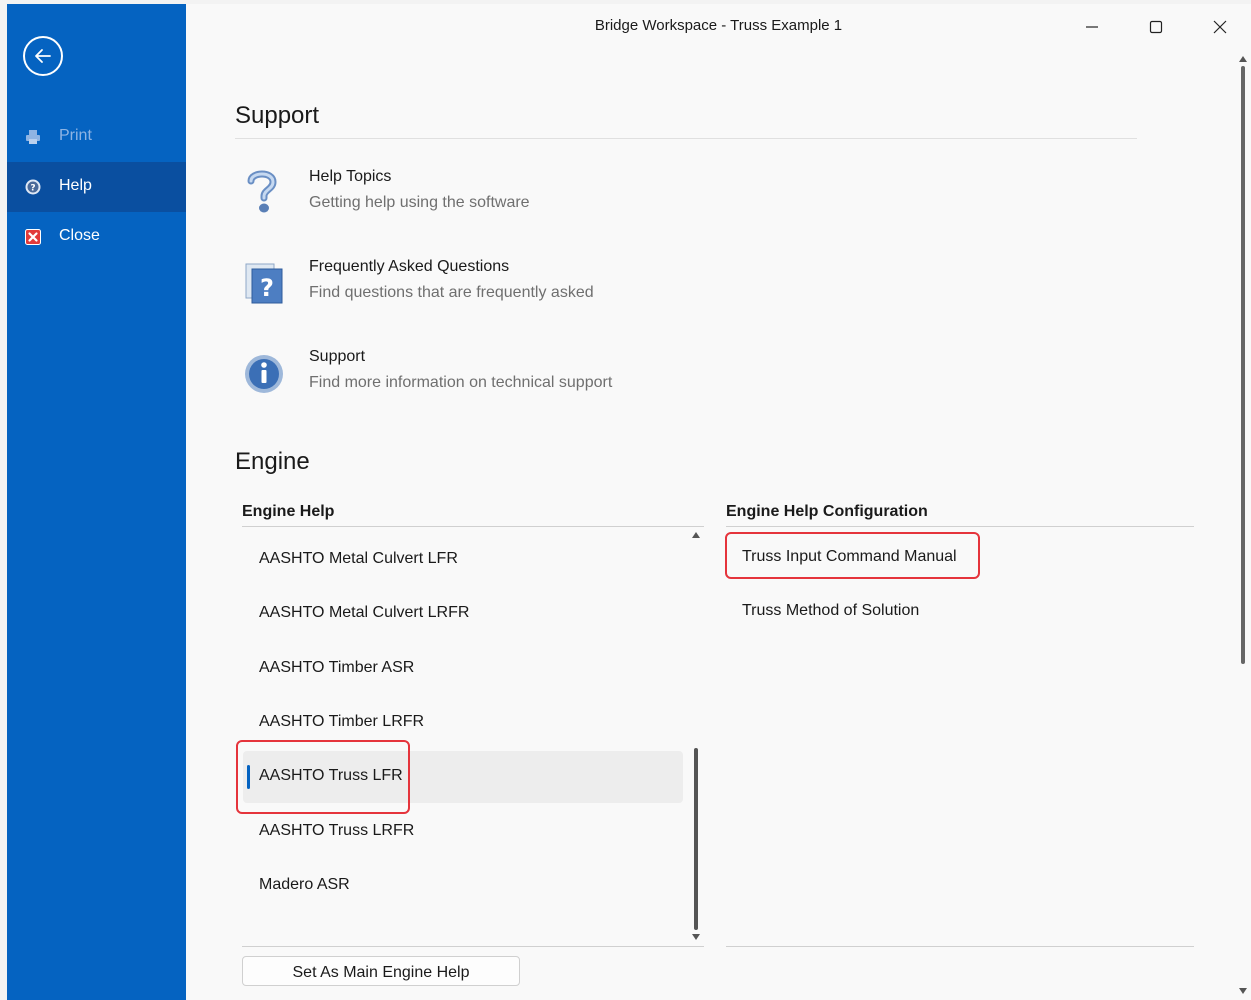 This screenshot has width=1251, height=1000. Describe the element at coordinates (342, 721) in the screenshot. I see `engine-label: AASHTO Timber LRFR` at that location.